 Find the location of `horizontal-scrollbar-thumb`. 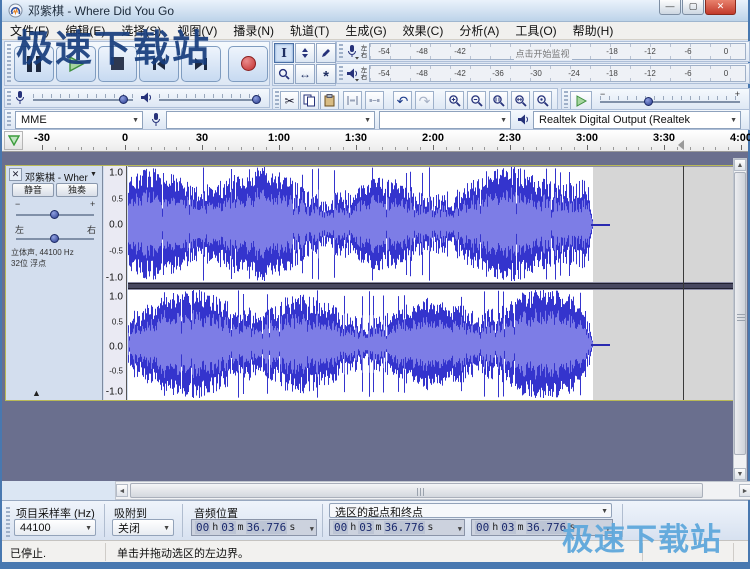

horizontal-scrollbar-thumb is located at coordinates (416, 490).